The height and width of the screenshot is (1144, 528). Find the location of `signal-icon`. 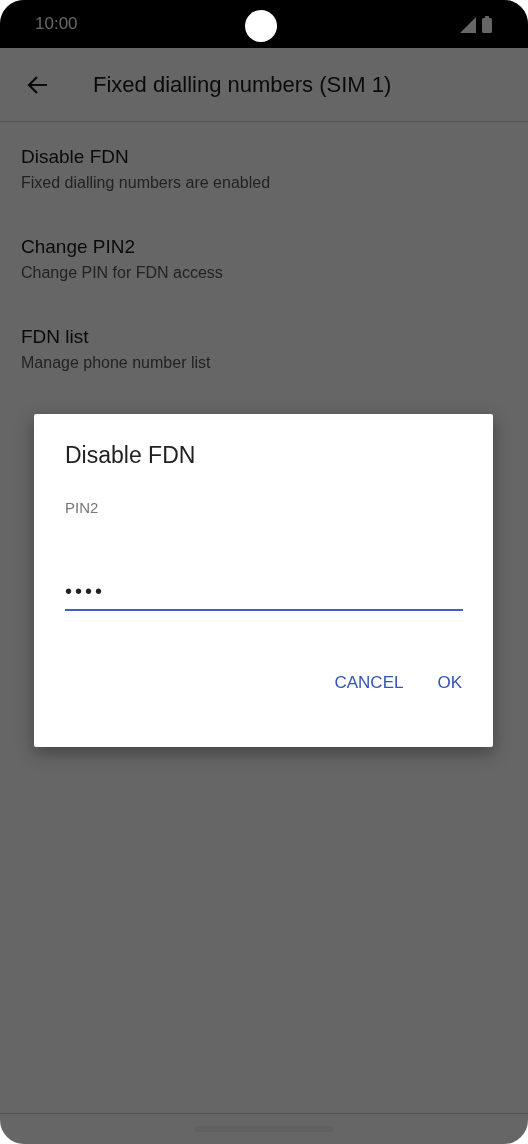

signal-icon is located at coordinates (468, 24).